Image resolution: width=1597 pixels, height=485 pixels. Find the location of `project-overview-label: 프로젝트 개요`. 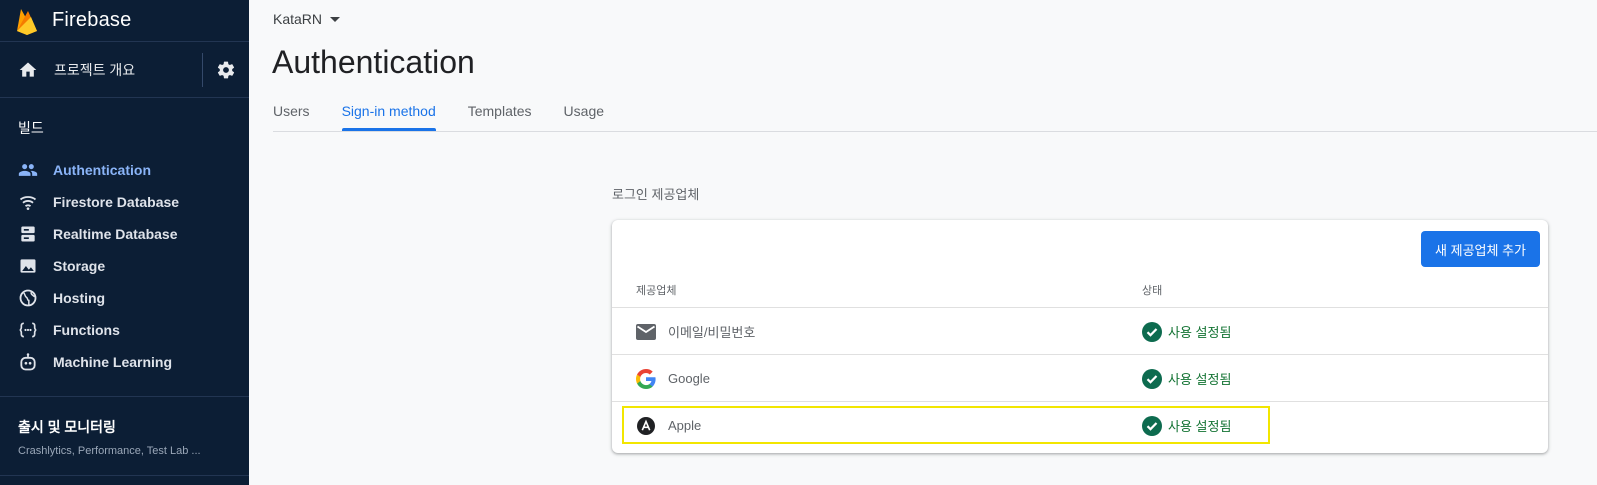

project-overview-label: 프로젝트 개요 is located at coordinates (95, 69).